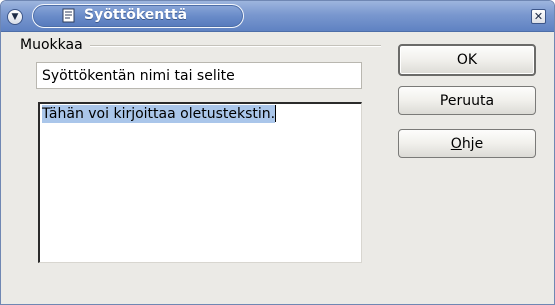 This screenshot has height=305, width=555. Describe the element at coordinates (277, 16) in the screenshot. I see `title-bar: ▼ Syöttökenttä ✕` at that location.